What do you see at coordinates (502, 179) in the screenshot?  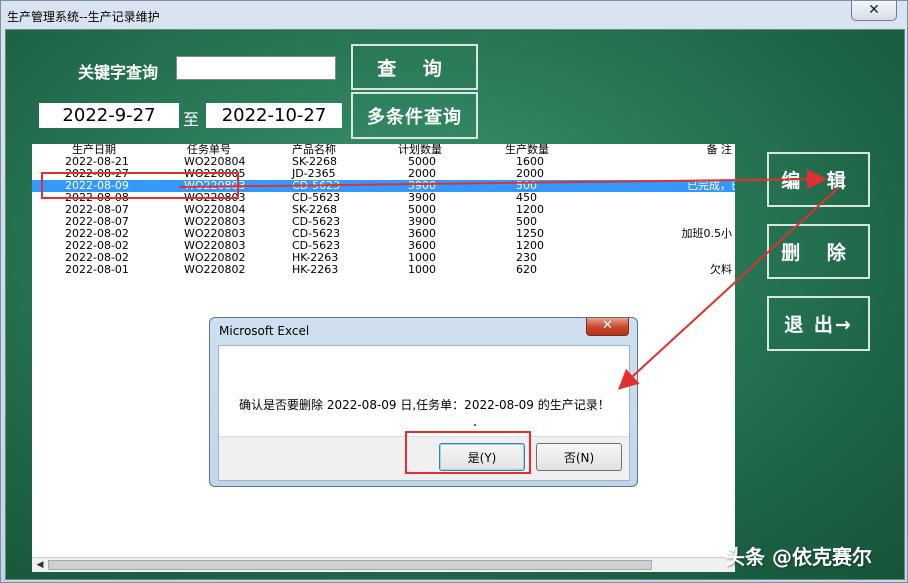 I see `arrow-row-to-edit` at bounding box center [502, 179].